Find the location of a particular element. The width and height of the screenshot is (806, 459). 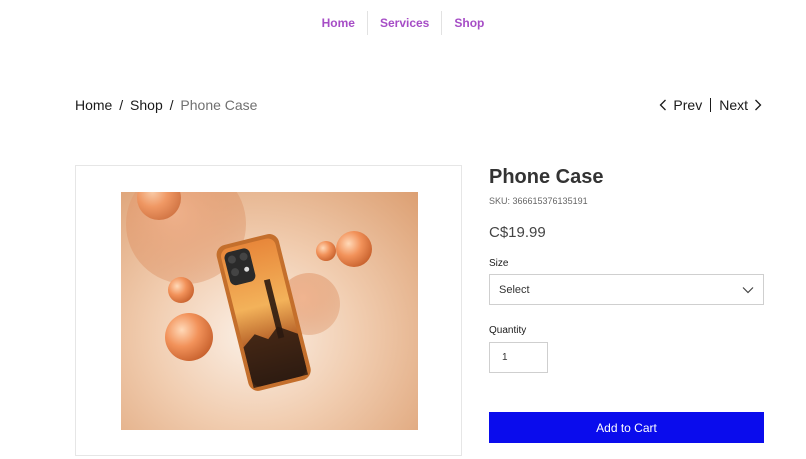

prev-label: Prev is located at coordinates (688, 105).